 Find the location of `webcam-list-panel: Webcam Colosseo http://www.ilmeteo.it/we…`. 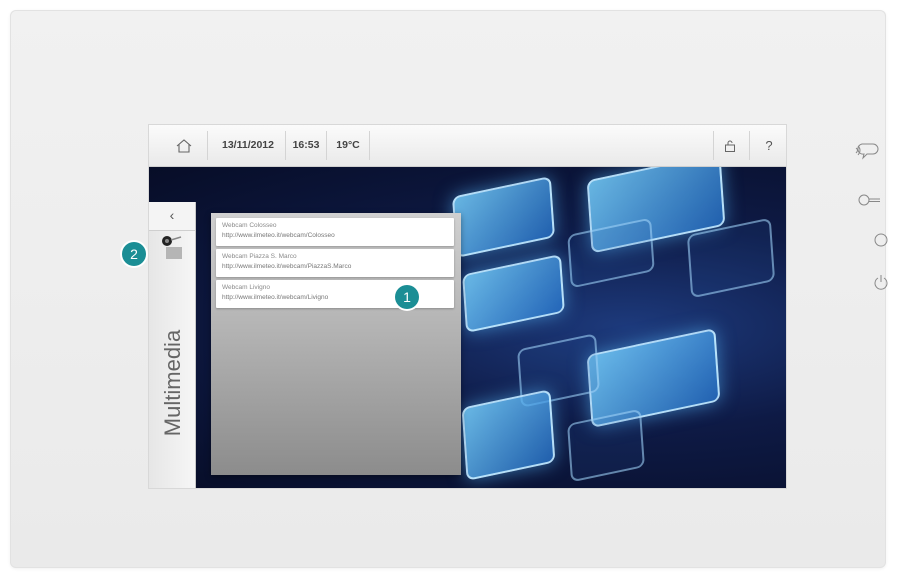

webcam-list-panel: Webcam Colosseo http://www.ilmeteo.it/we… is located at coordinates (336, 344).